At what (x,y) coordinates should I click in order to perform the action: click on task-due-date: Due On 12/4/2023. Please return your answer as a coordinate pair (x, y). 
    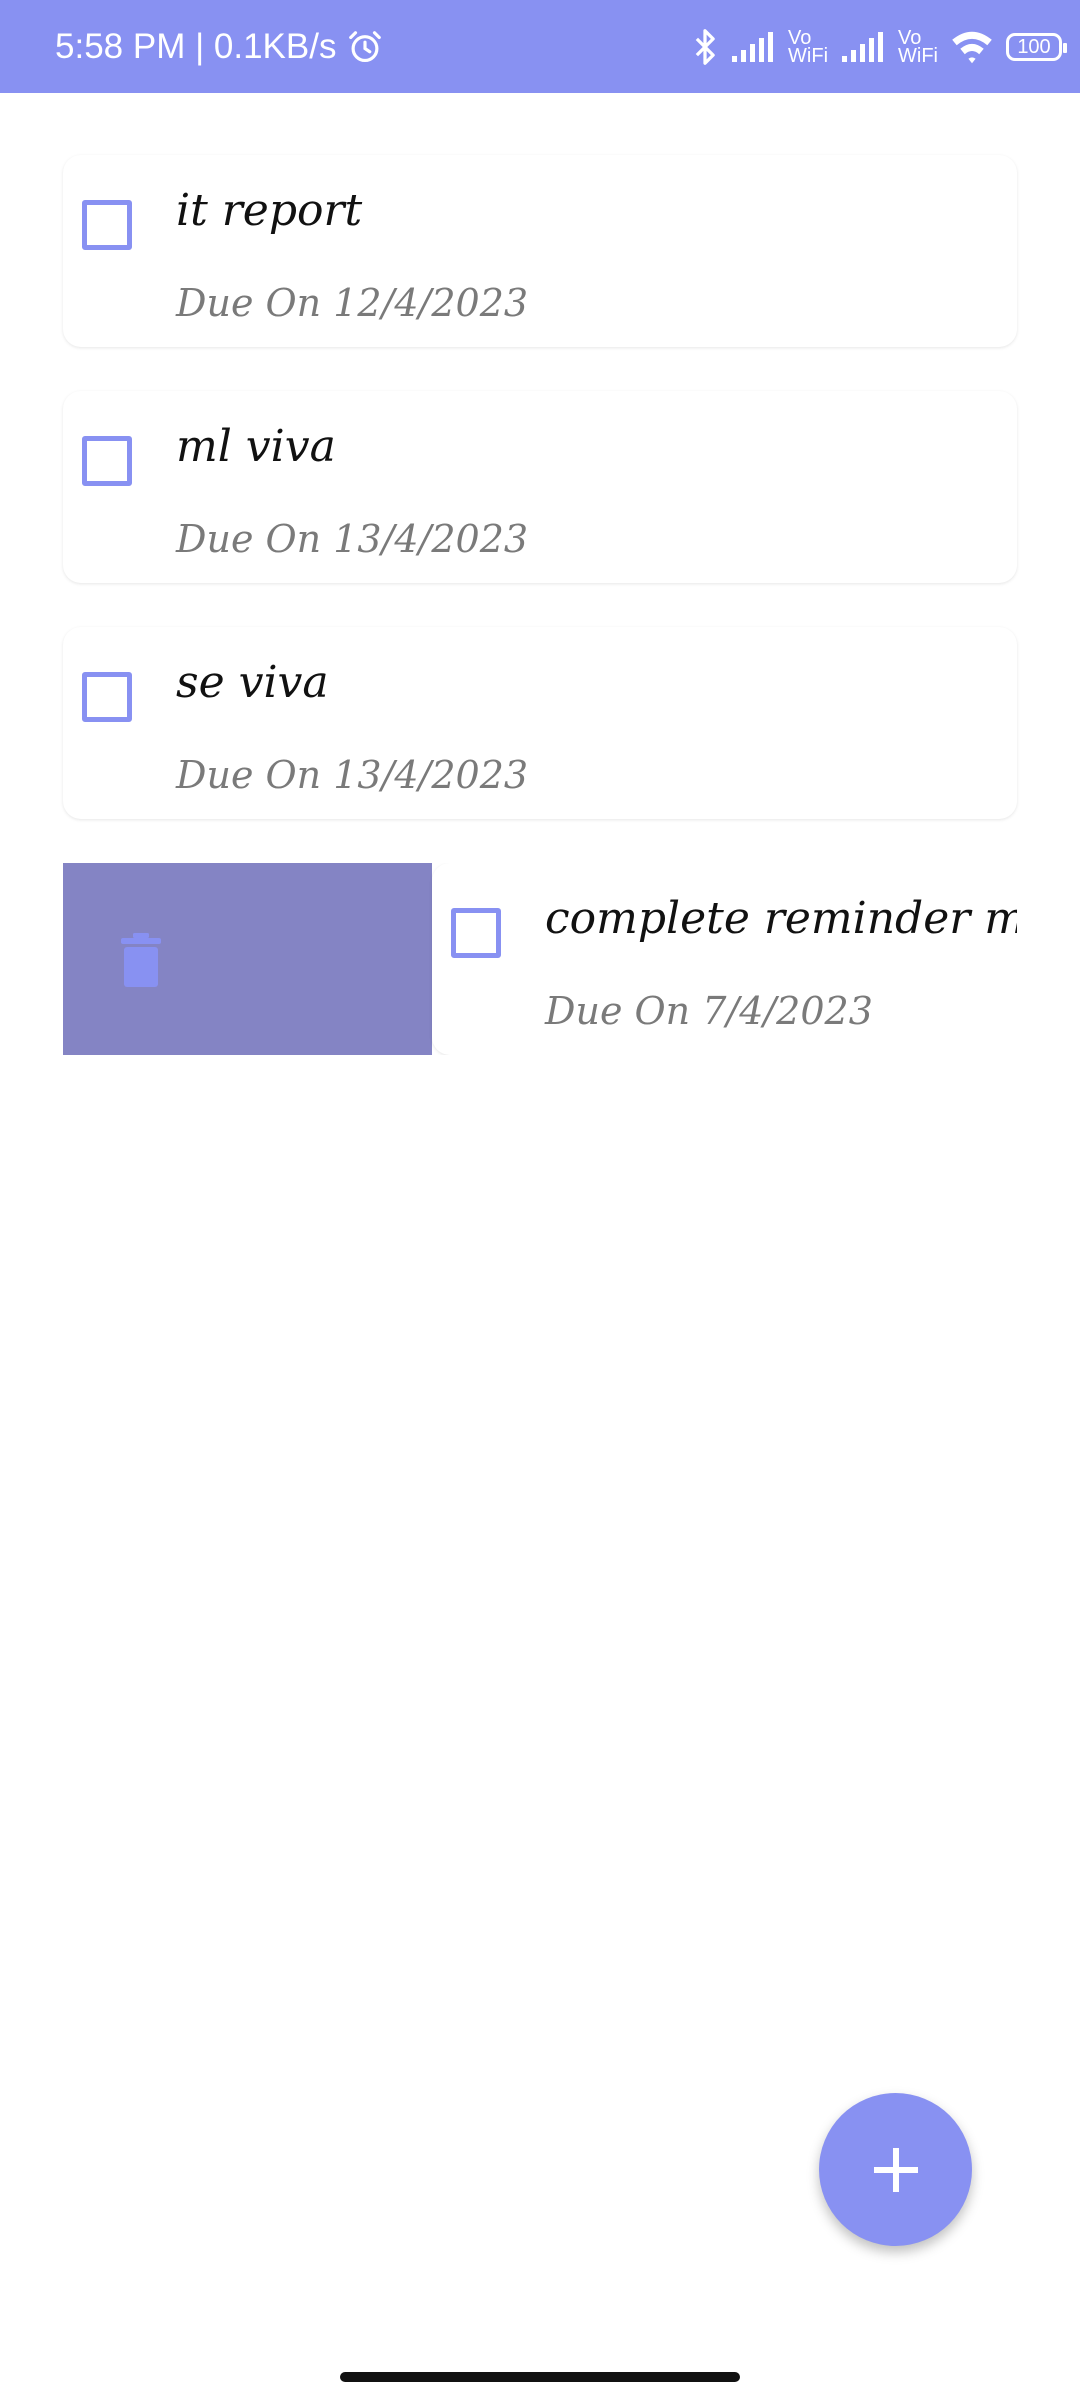
    Looking at the image, I should click on (352, 303).